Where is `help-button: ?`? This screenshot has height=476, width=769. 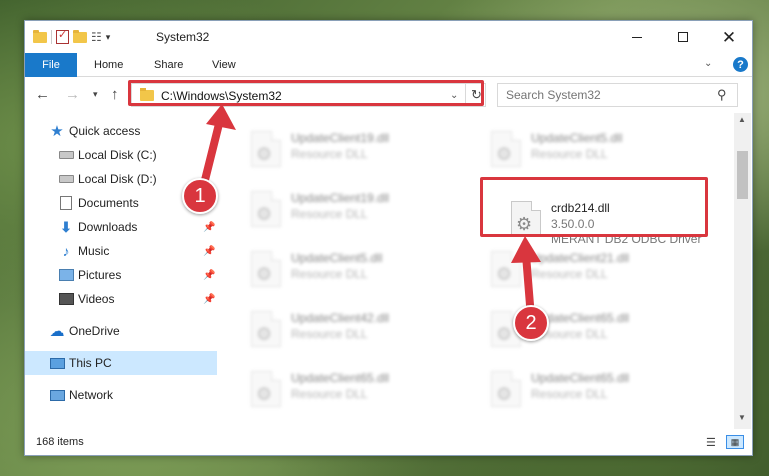 help-button: ? is located at coordinates (740, 64).